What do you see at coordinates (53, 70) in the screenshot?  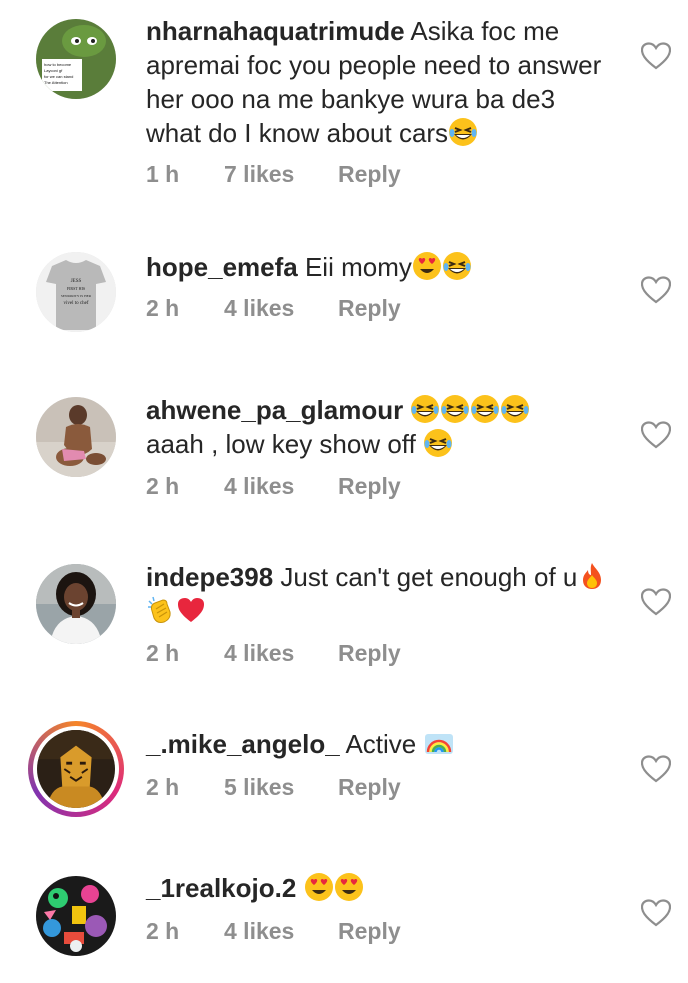 I see `avatar-caption-2: Layconi gf` at bounding box center [53, 70].